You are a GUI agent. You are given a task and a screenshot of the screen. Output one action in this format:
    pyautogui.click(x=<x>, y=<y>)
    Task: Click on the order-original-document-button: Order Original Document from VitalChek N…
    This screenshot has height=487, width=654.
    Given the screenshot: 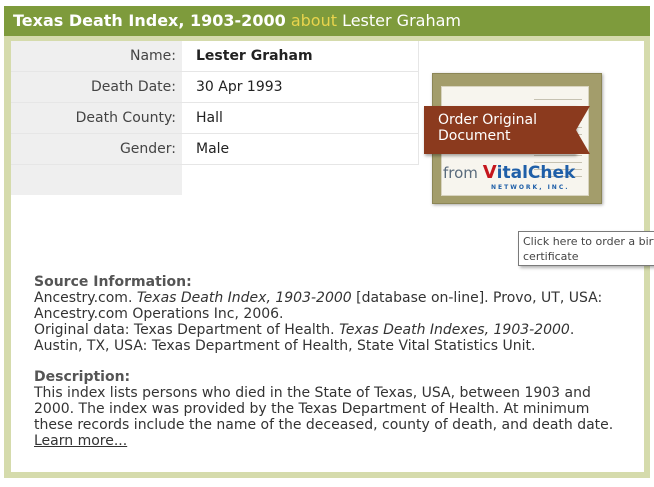 What is the action you would take?
    pyautogui.click(x=513, y=138)
    